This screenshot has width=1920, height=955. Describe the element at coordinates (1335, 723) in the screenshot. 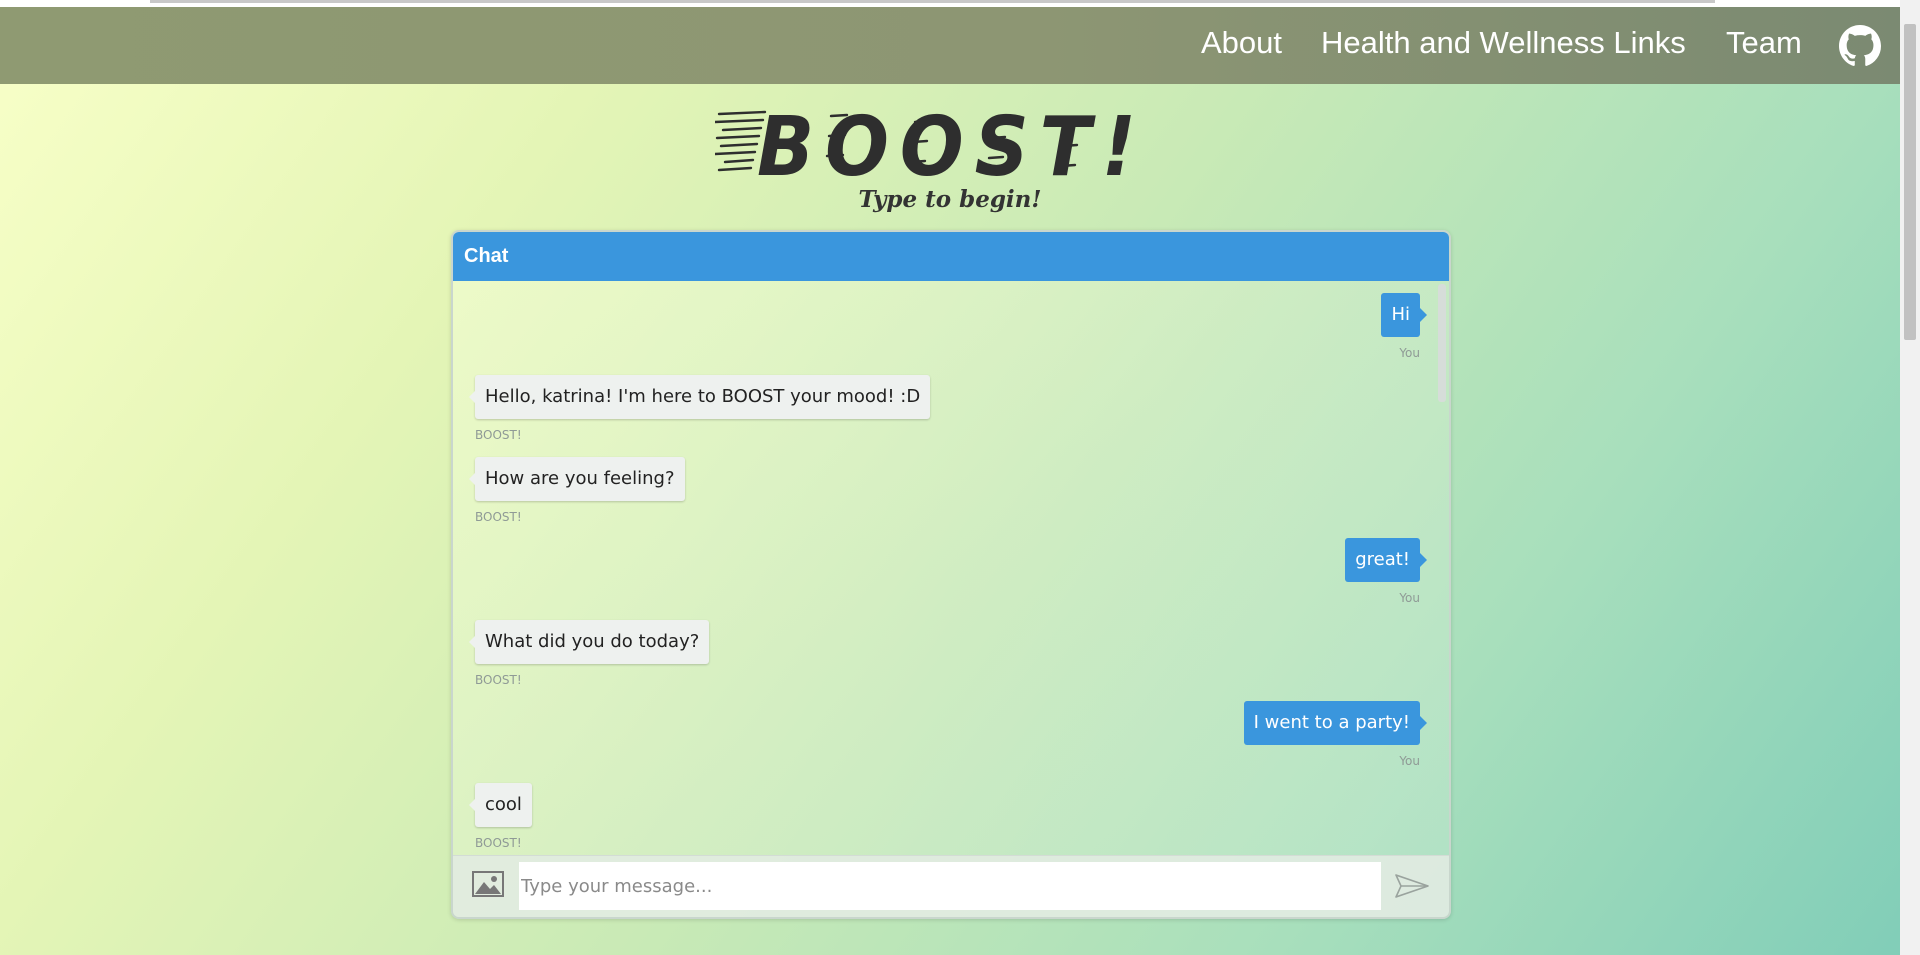

I see `message-bubble: I went to a party!` at that location.